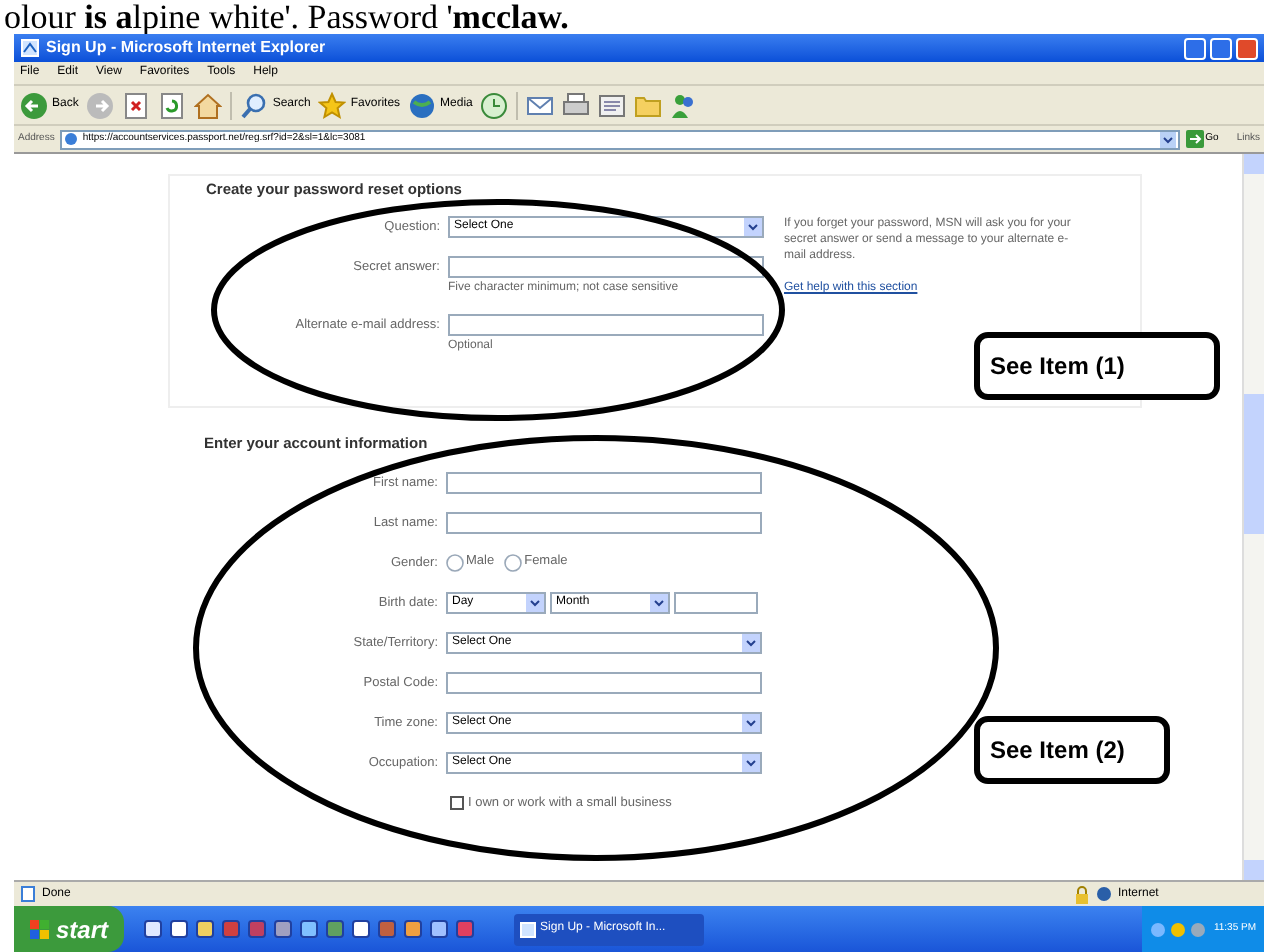 This screenshot has height=952, width=1264. What do you see at coordinates (136, 105) in the screenshot?
I see `stop-icon` at bounding box center [136, 105].